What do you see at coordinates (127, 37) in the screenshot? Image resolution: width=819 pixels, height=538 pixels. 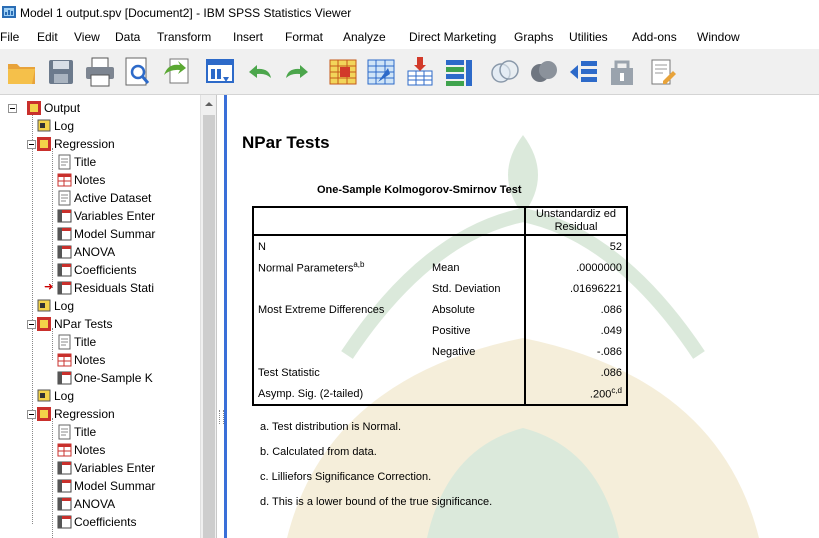 I see `menu-data: Data` at bounding box center [127, 37].